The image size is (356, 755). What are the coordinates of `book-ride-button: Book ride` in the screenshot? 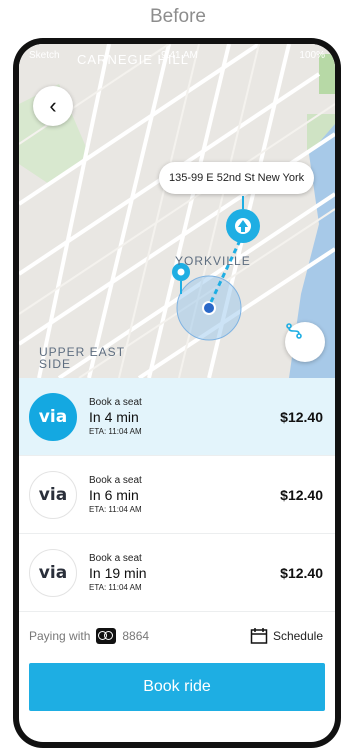 It's located at (177, 687).